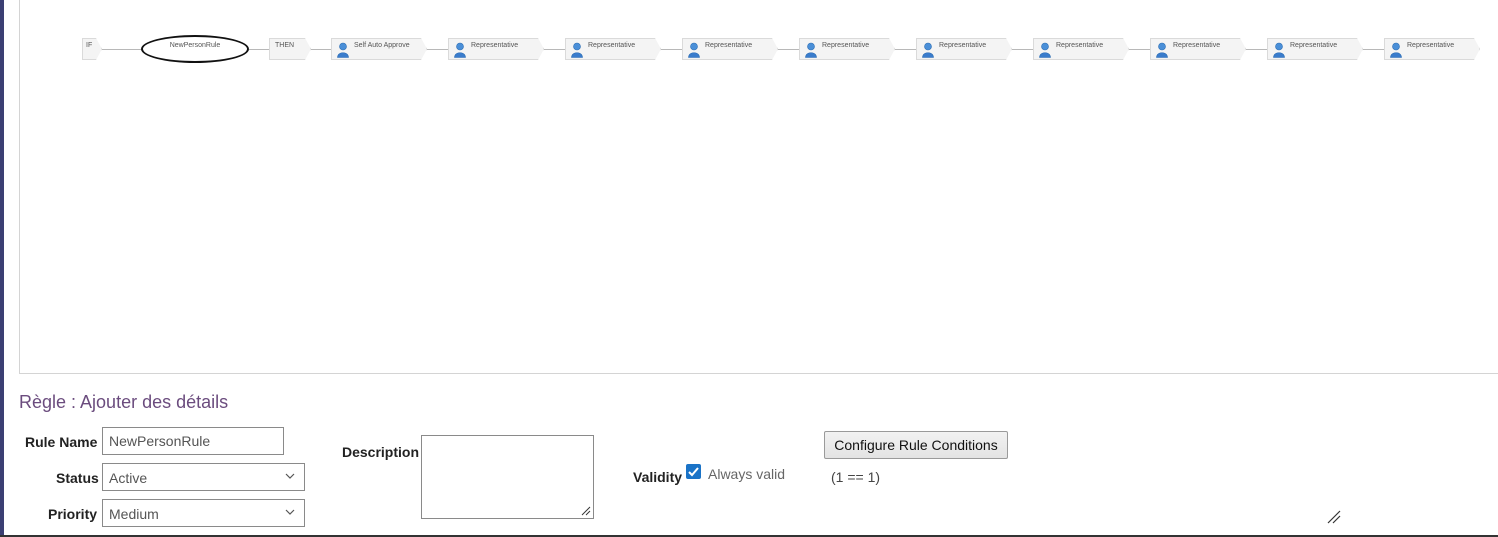  I want to click on flow-node-if-label: IF, so click(89, 45).